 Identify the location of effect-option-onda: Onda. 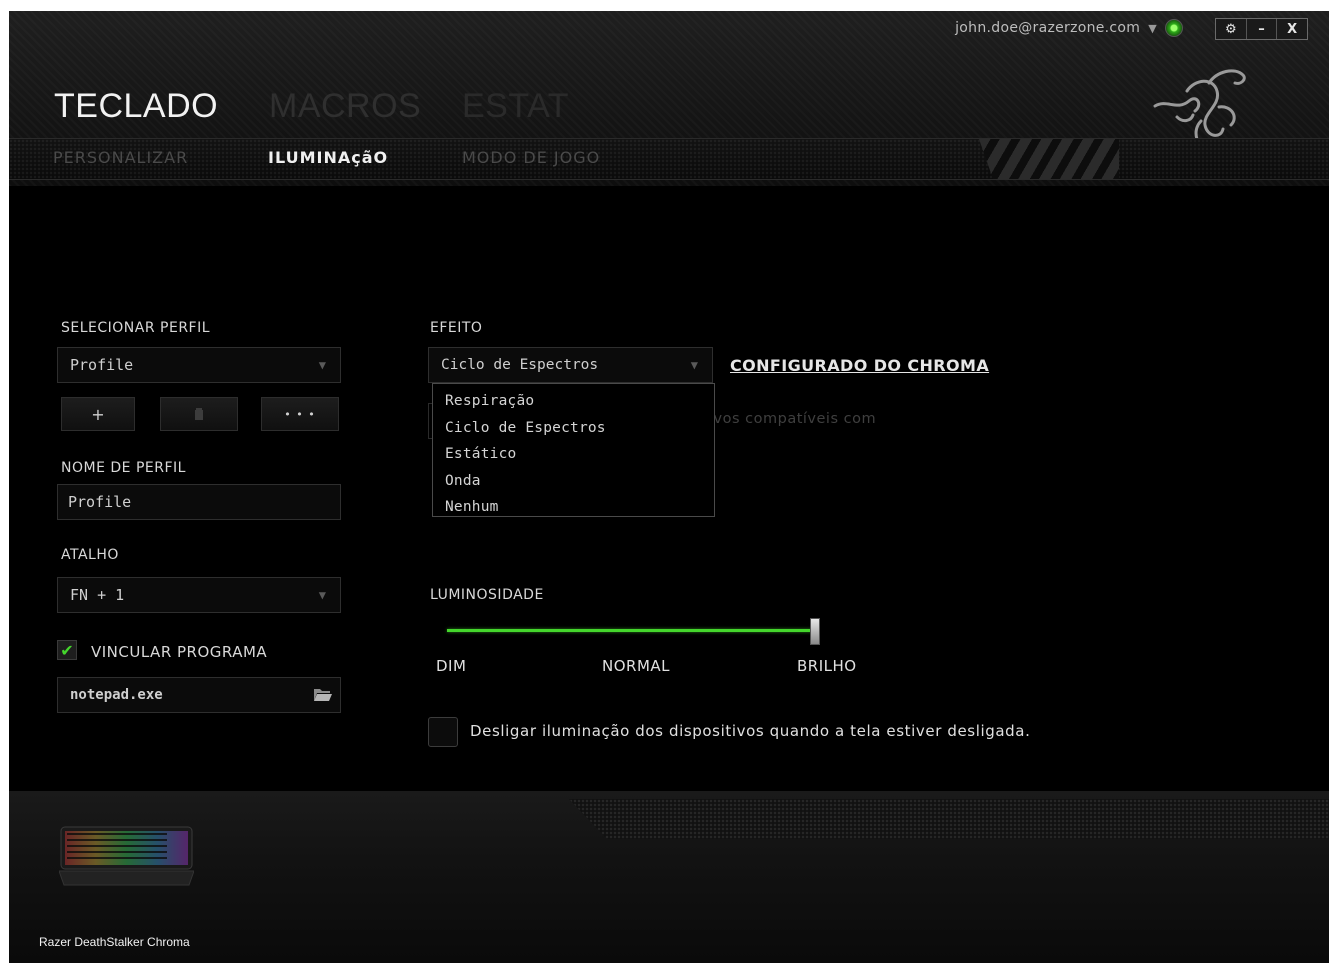
(573, 481).